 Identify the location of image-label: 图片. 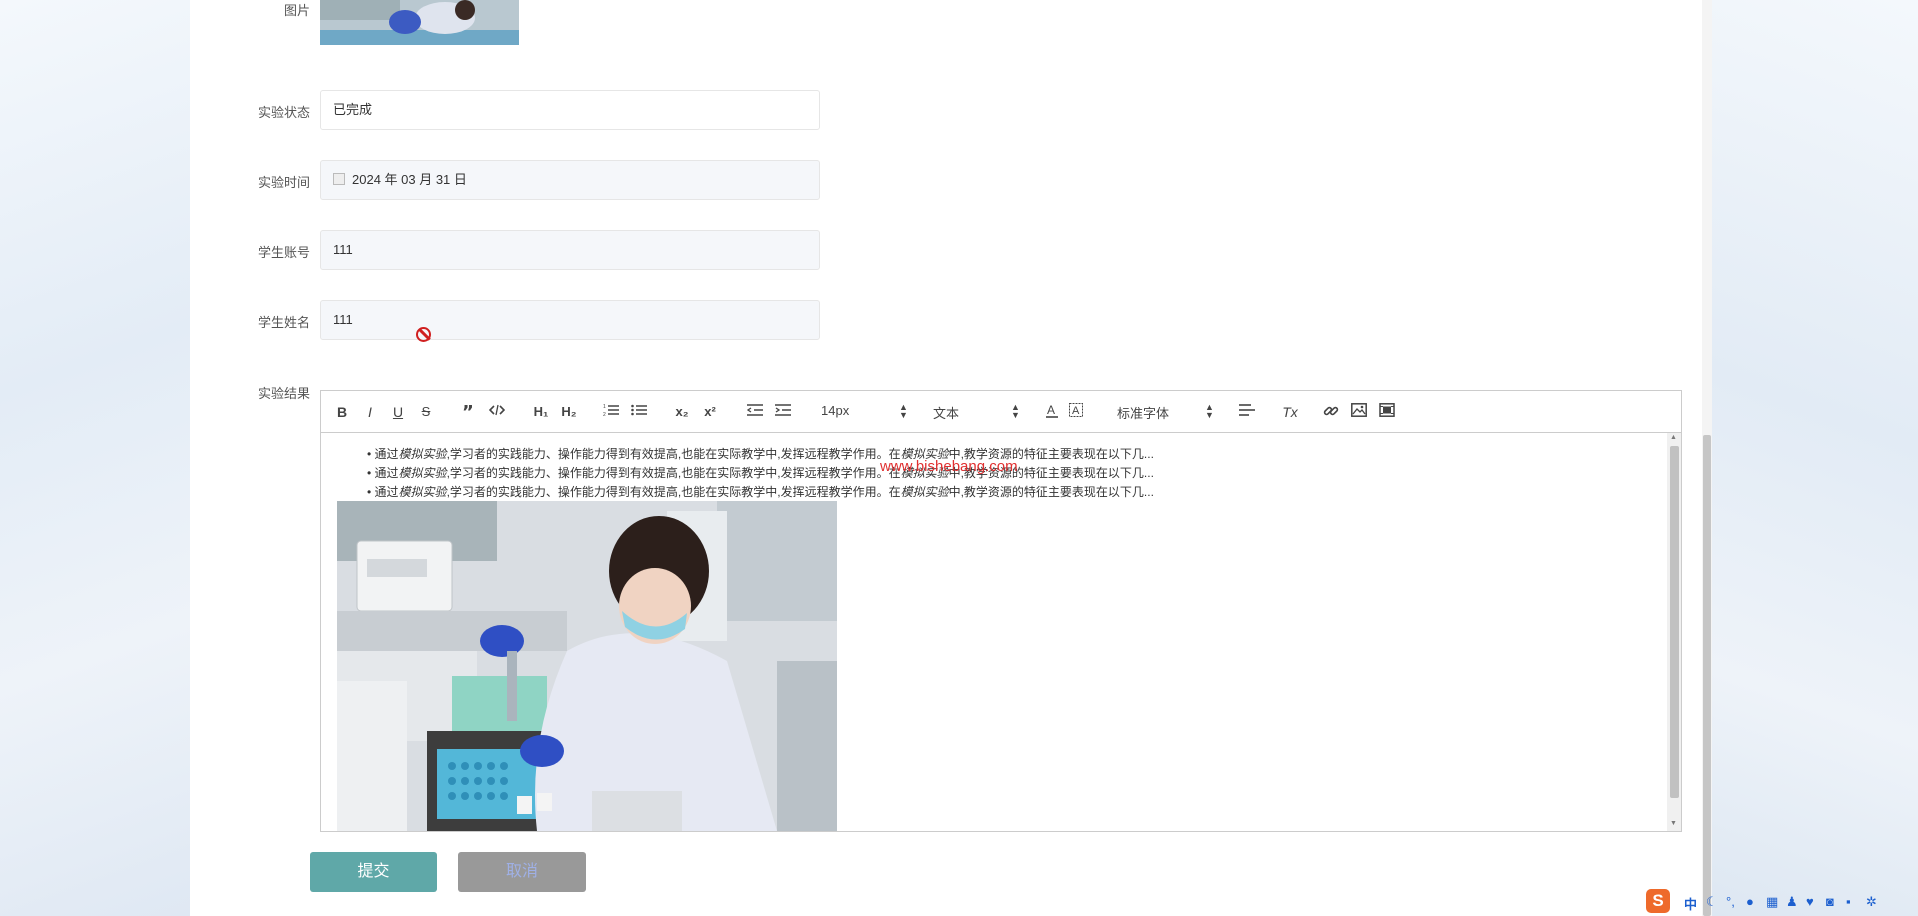
(296, 10).